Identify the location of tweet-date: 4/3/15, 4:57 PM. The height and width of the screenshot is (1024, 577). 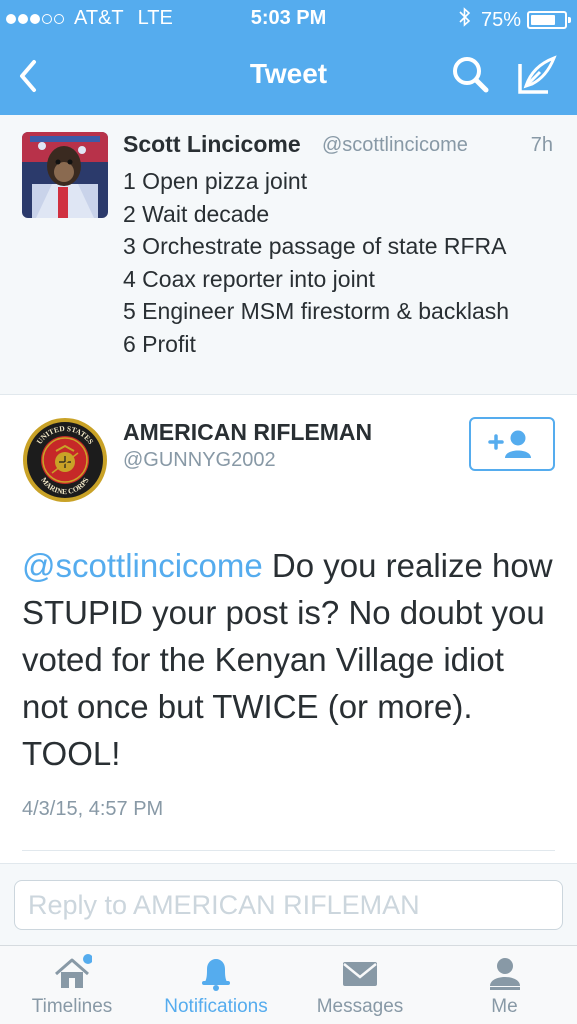
(93, 809).